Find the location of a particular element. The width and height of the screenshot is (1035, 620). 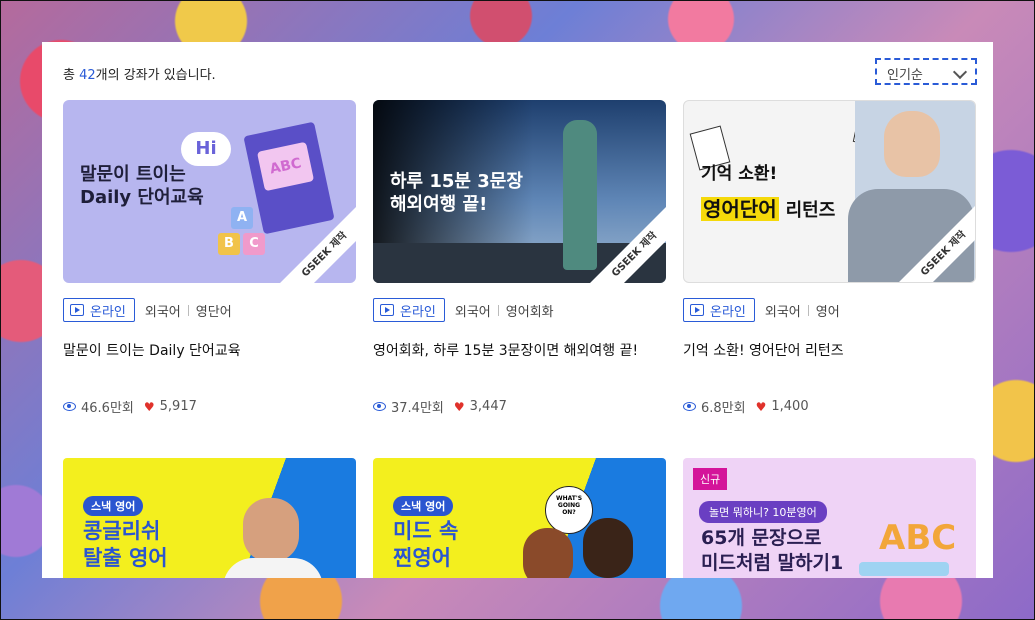

course-thumbnail: 신규 놀면 뭐하니? 10분영어 65개 문장으로 미드처럼 말하기1 ABC is located at coordinates (829, 518).